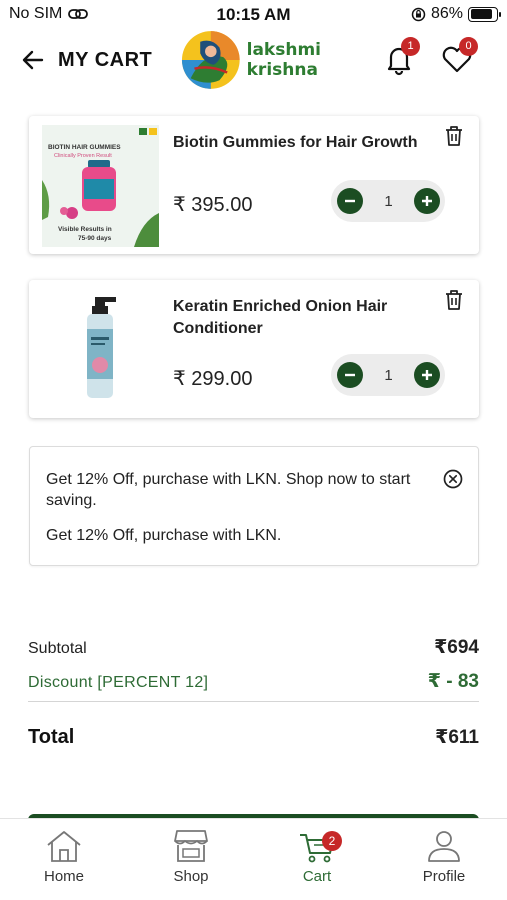  What do you see at coordinates (95, 238) in the screenshot?
I see `product-image-caption: 75-90 days` at bounding box center [95, 238].